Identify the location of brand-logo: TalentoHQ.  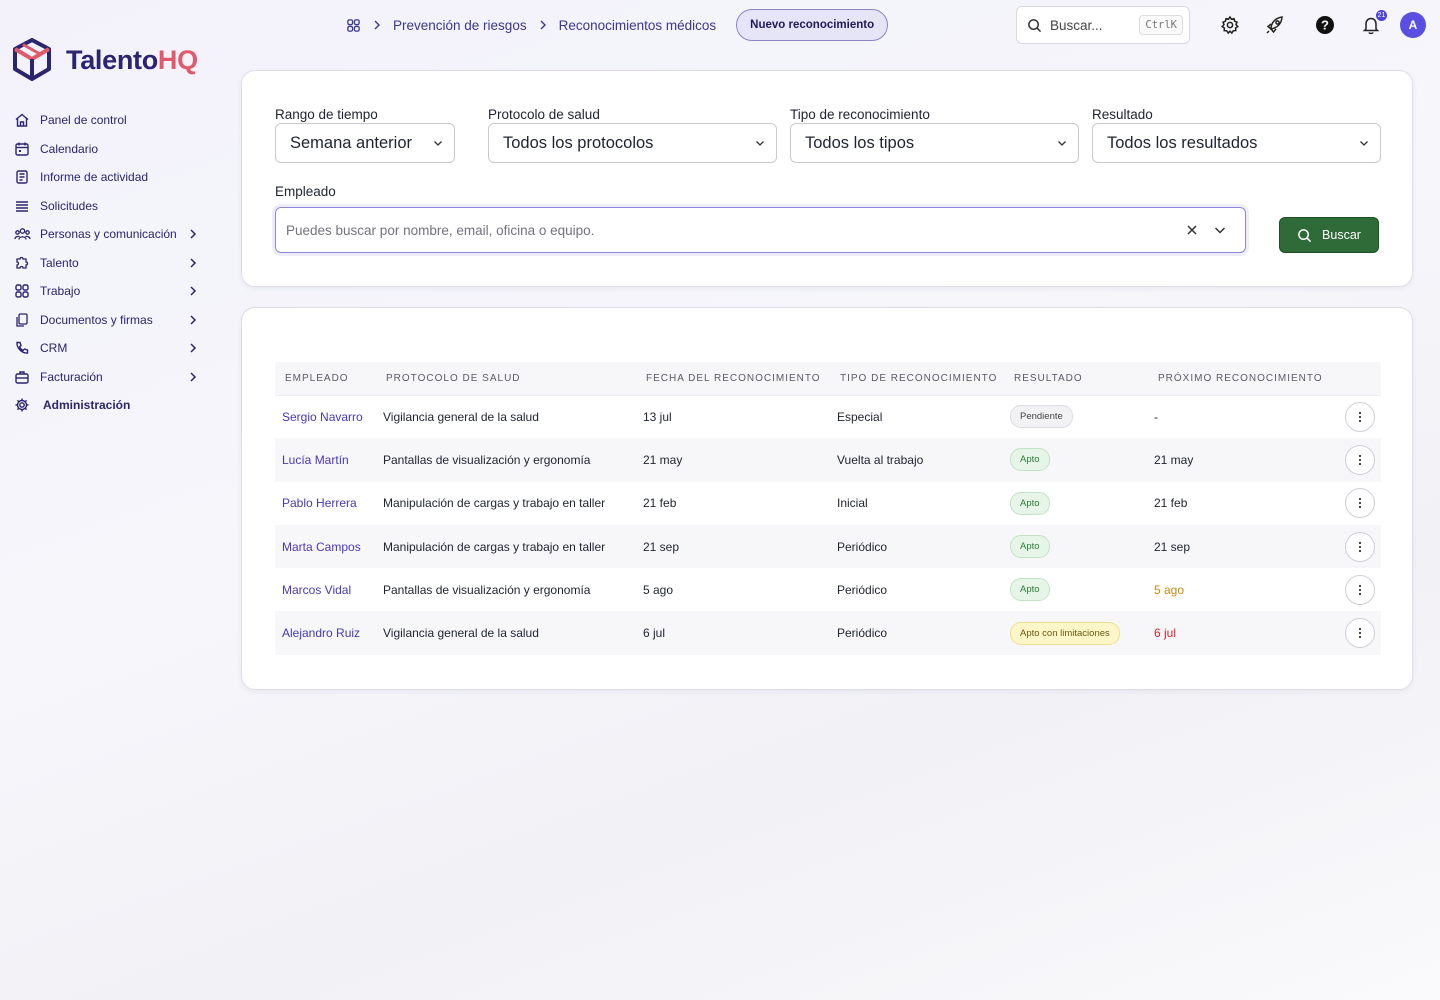
(105, 60).